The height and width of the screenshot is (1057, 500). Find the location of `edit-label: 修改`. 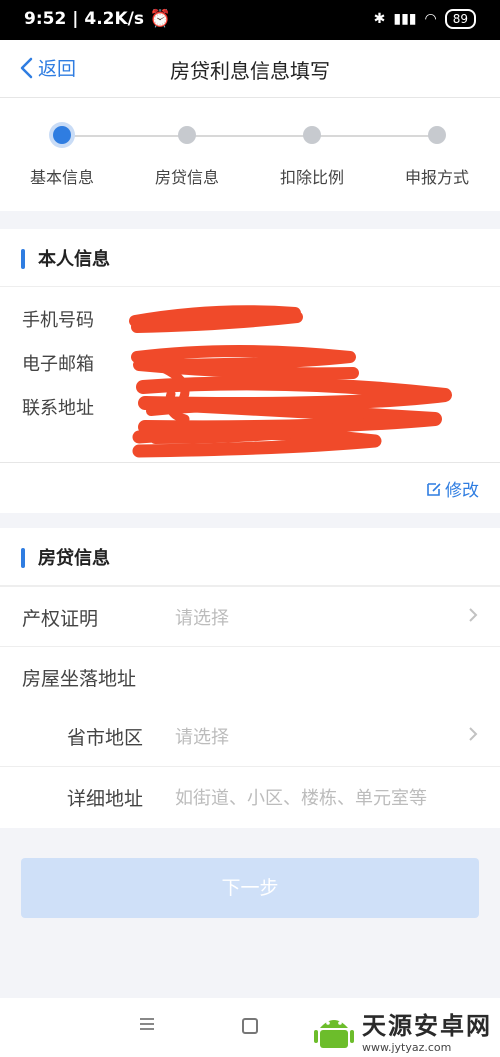

edit-label: 修改 is located at coordinates (462, 491).